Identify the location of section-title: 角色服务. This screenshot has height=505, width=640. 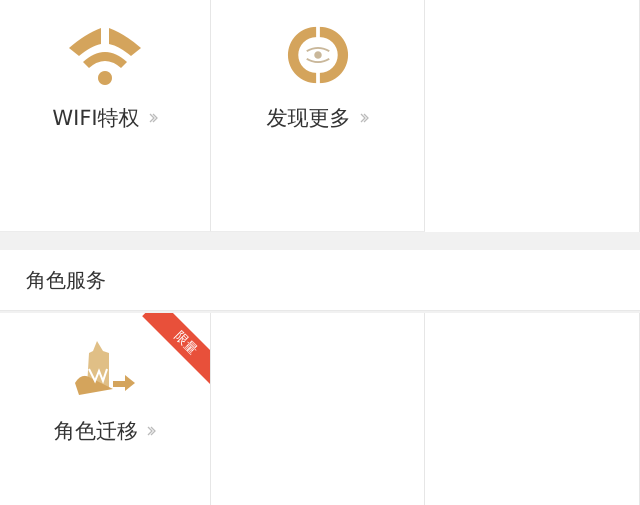
(66, 280).